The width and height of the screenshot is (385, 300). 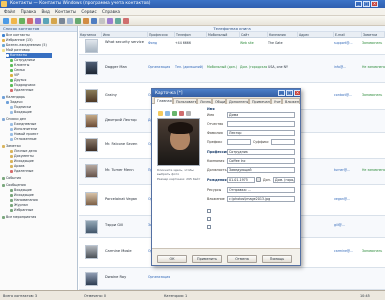 What do you see at coordinates (358, 4) in the screenshot?
I see `minimize-button: _` at bounding box center [358, 4].